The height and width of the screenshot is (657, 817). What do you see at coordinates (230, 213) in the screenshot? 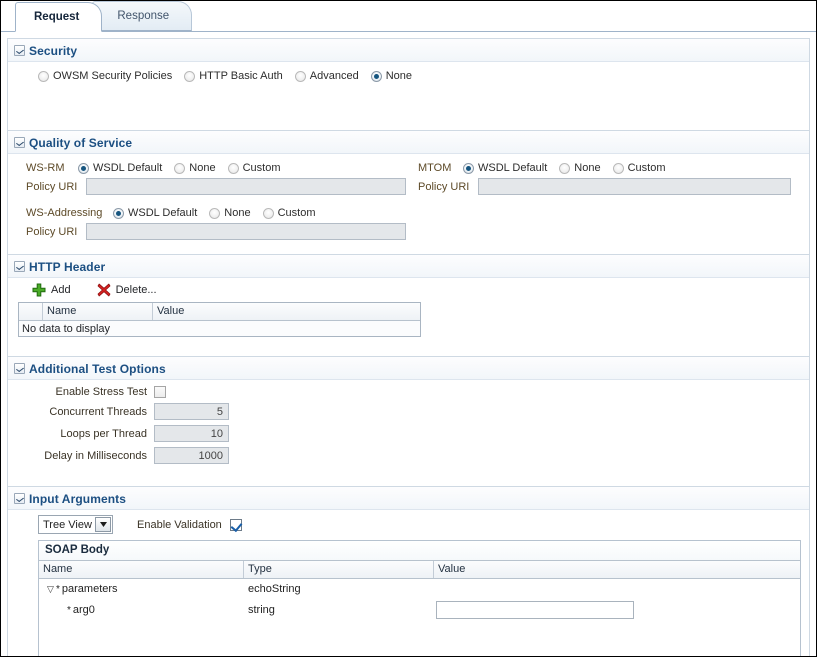
I see `radio-wsaddressing-none: None` at bounding box center [230, 213].